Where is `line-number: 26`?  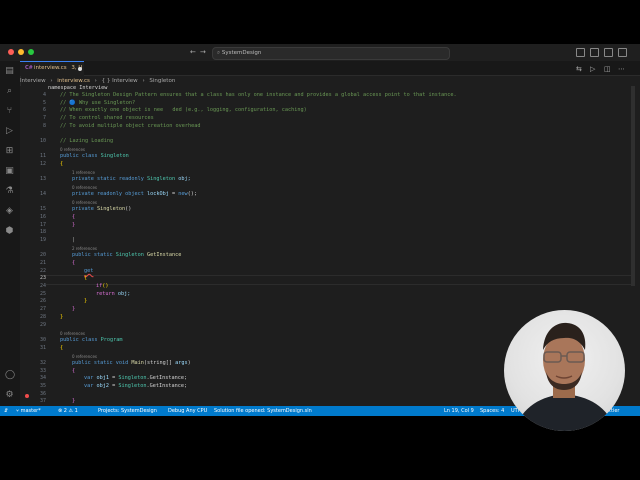 line-number: 26 is located at coordinates (42, 301).